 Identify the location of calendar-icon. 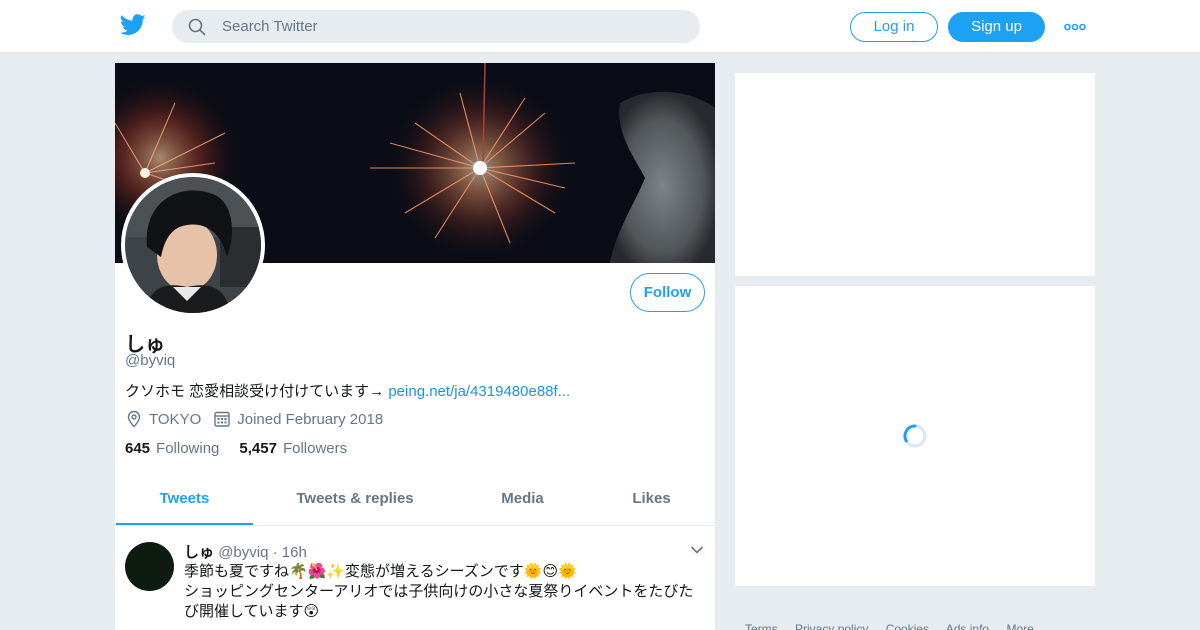
(222, 419).